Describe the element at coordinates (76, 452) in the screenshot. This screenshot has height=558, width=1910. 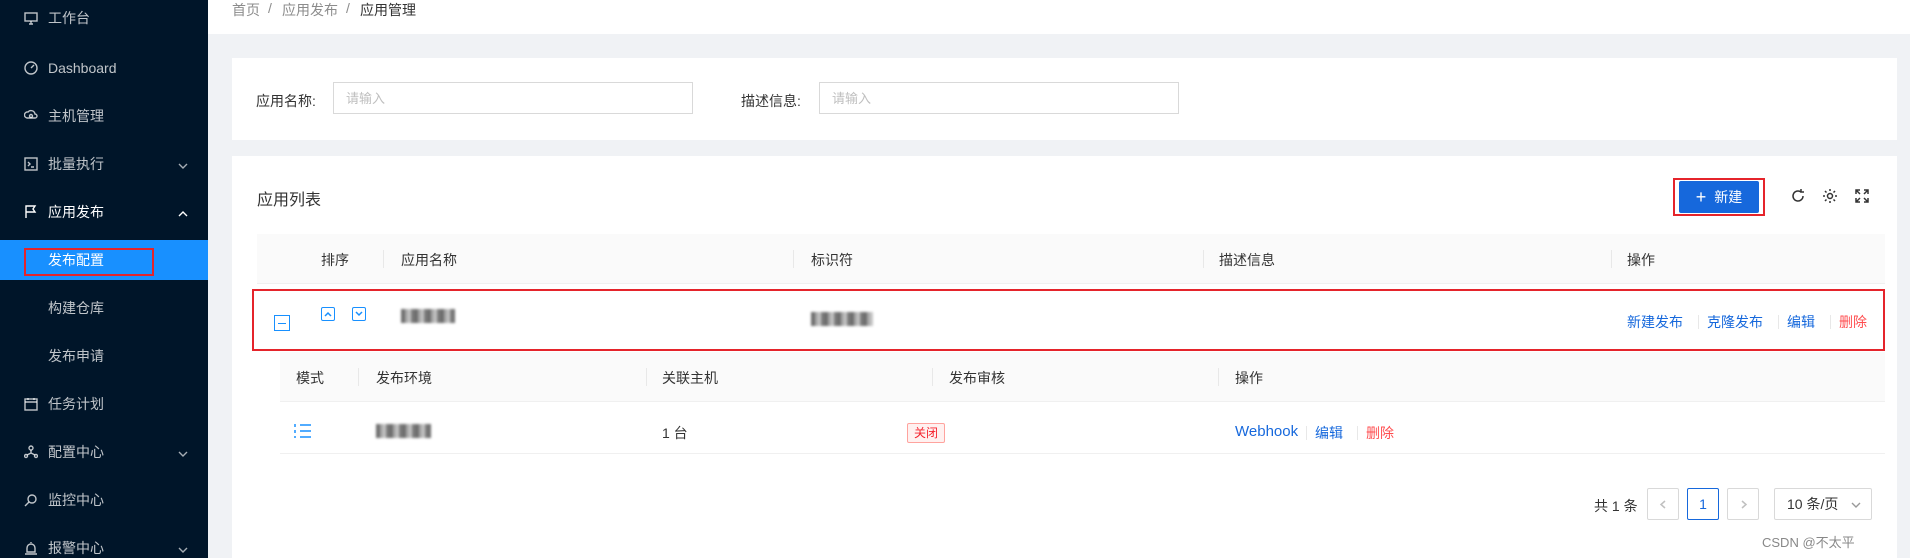
I see `sidebar-item-label: 配置中心` at that location.